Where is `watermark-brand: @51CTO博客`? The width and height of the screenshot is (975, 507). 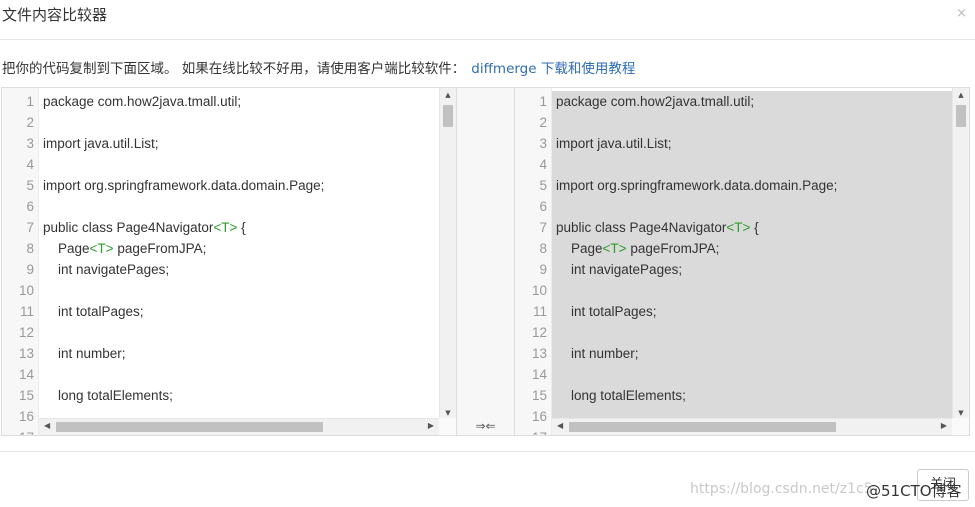
watermark-brand: @51CTO博客 is located at coordinates (914, 491).